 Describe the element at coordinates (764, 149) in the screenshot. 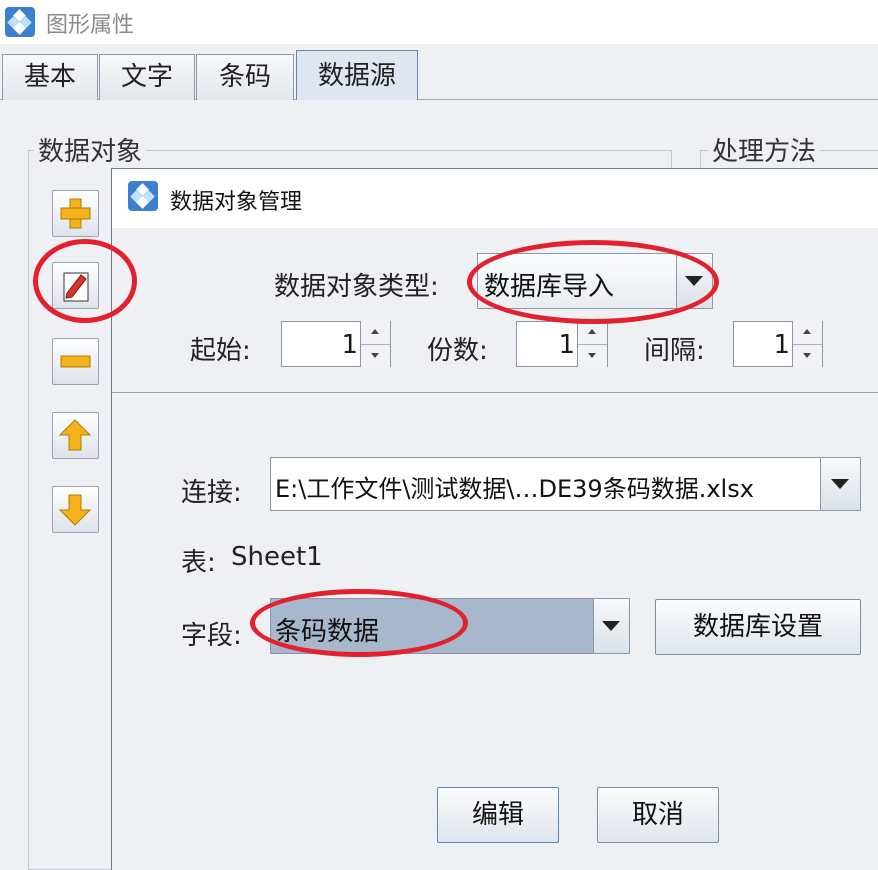

I see `processing-label: 处理方法` at that location.